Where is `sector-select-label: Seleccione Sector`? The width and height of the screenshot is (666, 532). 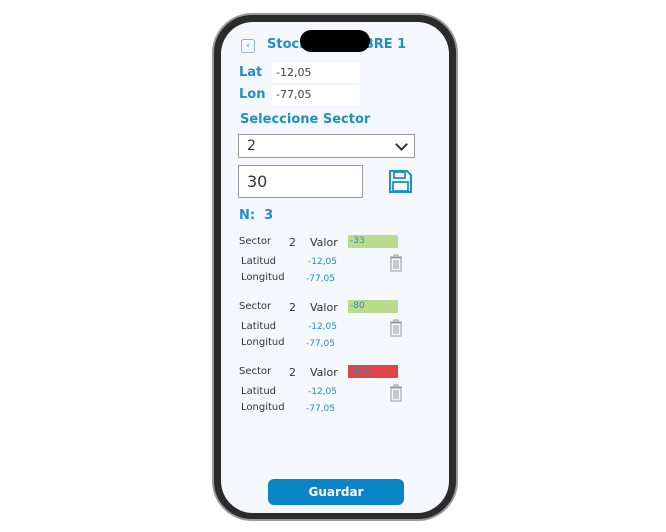
sector-select-label: Seleccione Sector is located at coordinates (305, 119).